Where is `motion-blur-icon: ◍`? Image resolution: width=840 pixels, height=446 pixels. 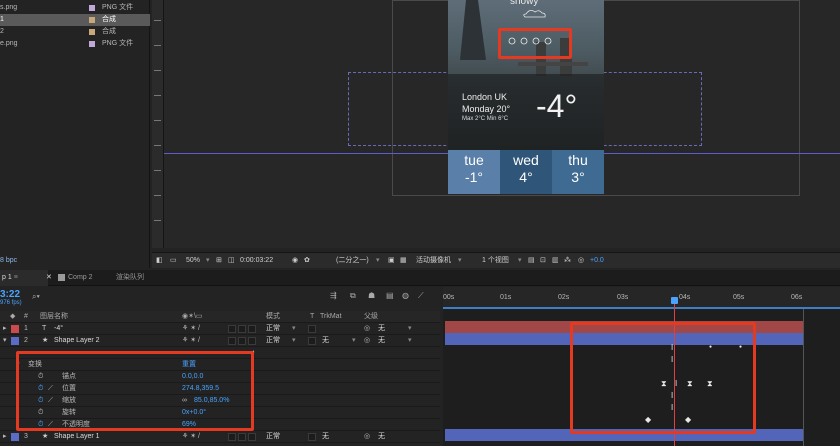 motion-blur-icon: ◍ is located at coordinates (405, 295).